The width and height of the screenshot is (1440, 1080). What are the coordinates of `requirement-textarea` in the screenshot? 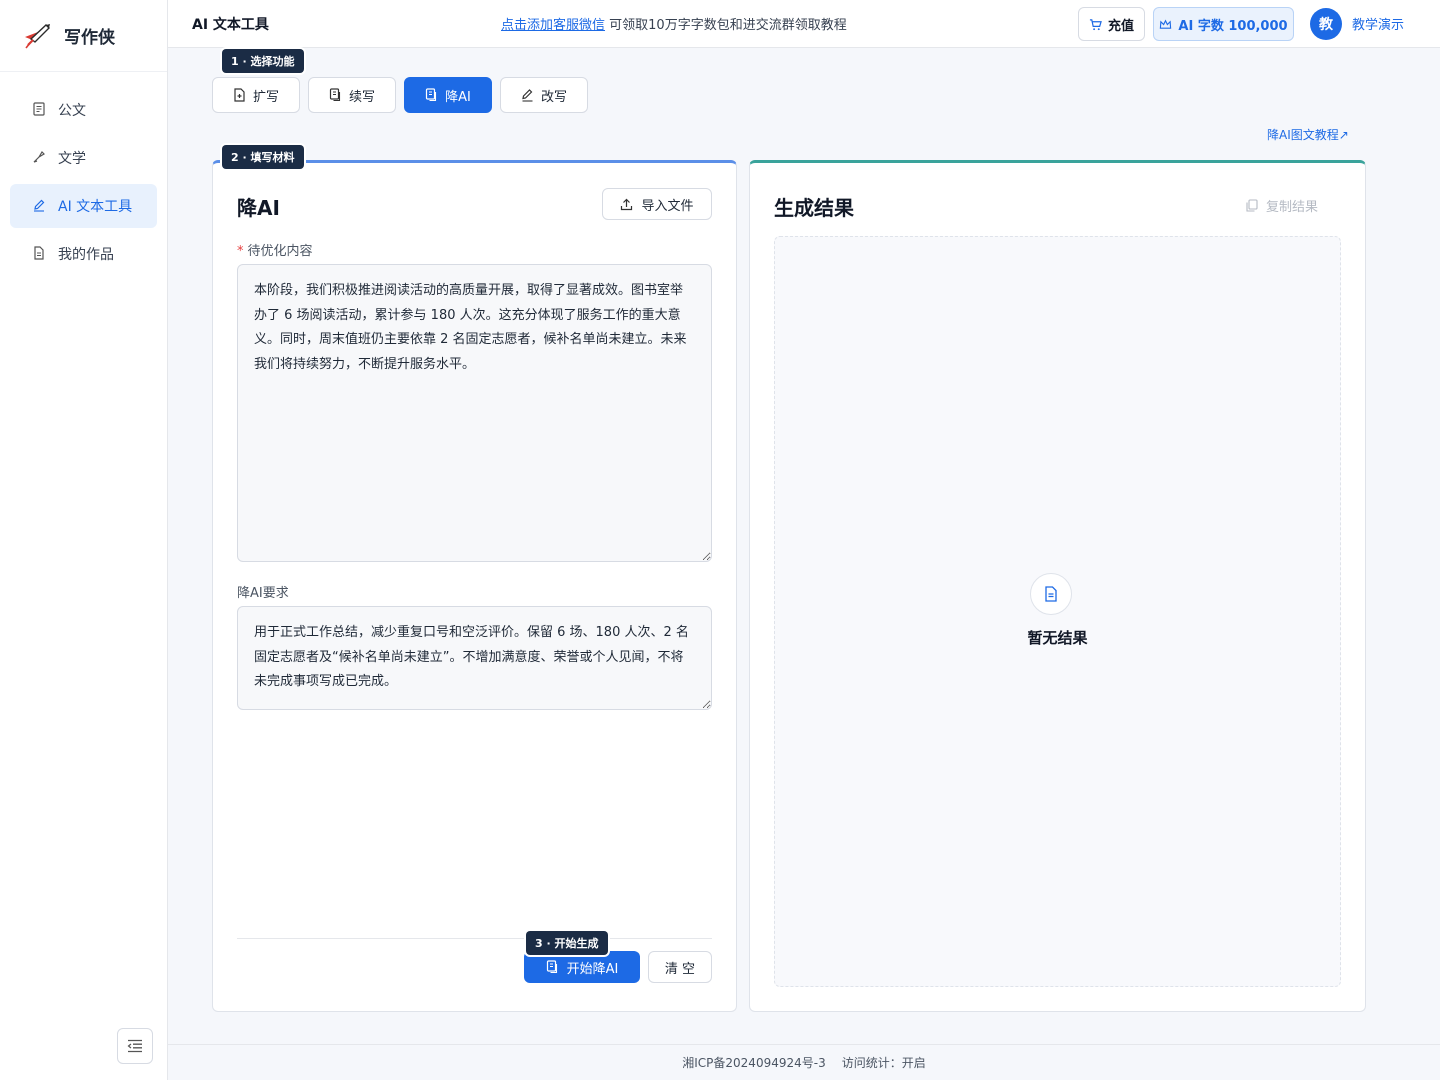 It's located at (474, 658).